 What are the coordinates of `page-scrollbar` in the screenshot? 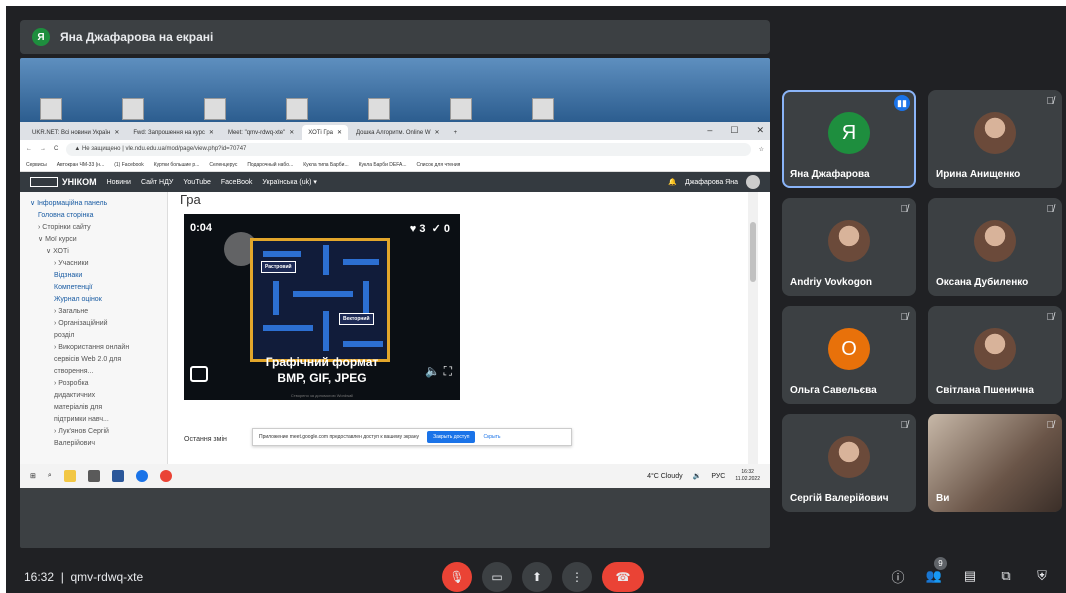 It's located at (753, 328).